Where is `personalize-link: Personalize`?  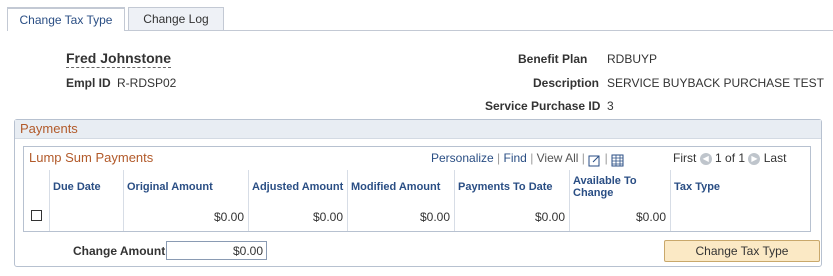 personalize-link: Personalize is located at coordinates (462, 158).